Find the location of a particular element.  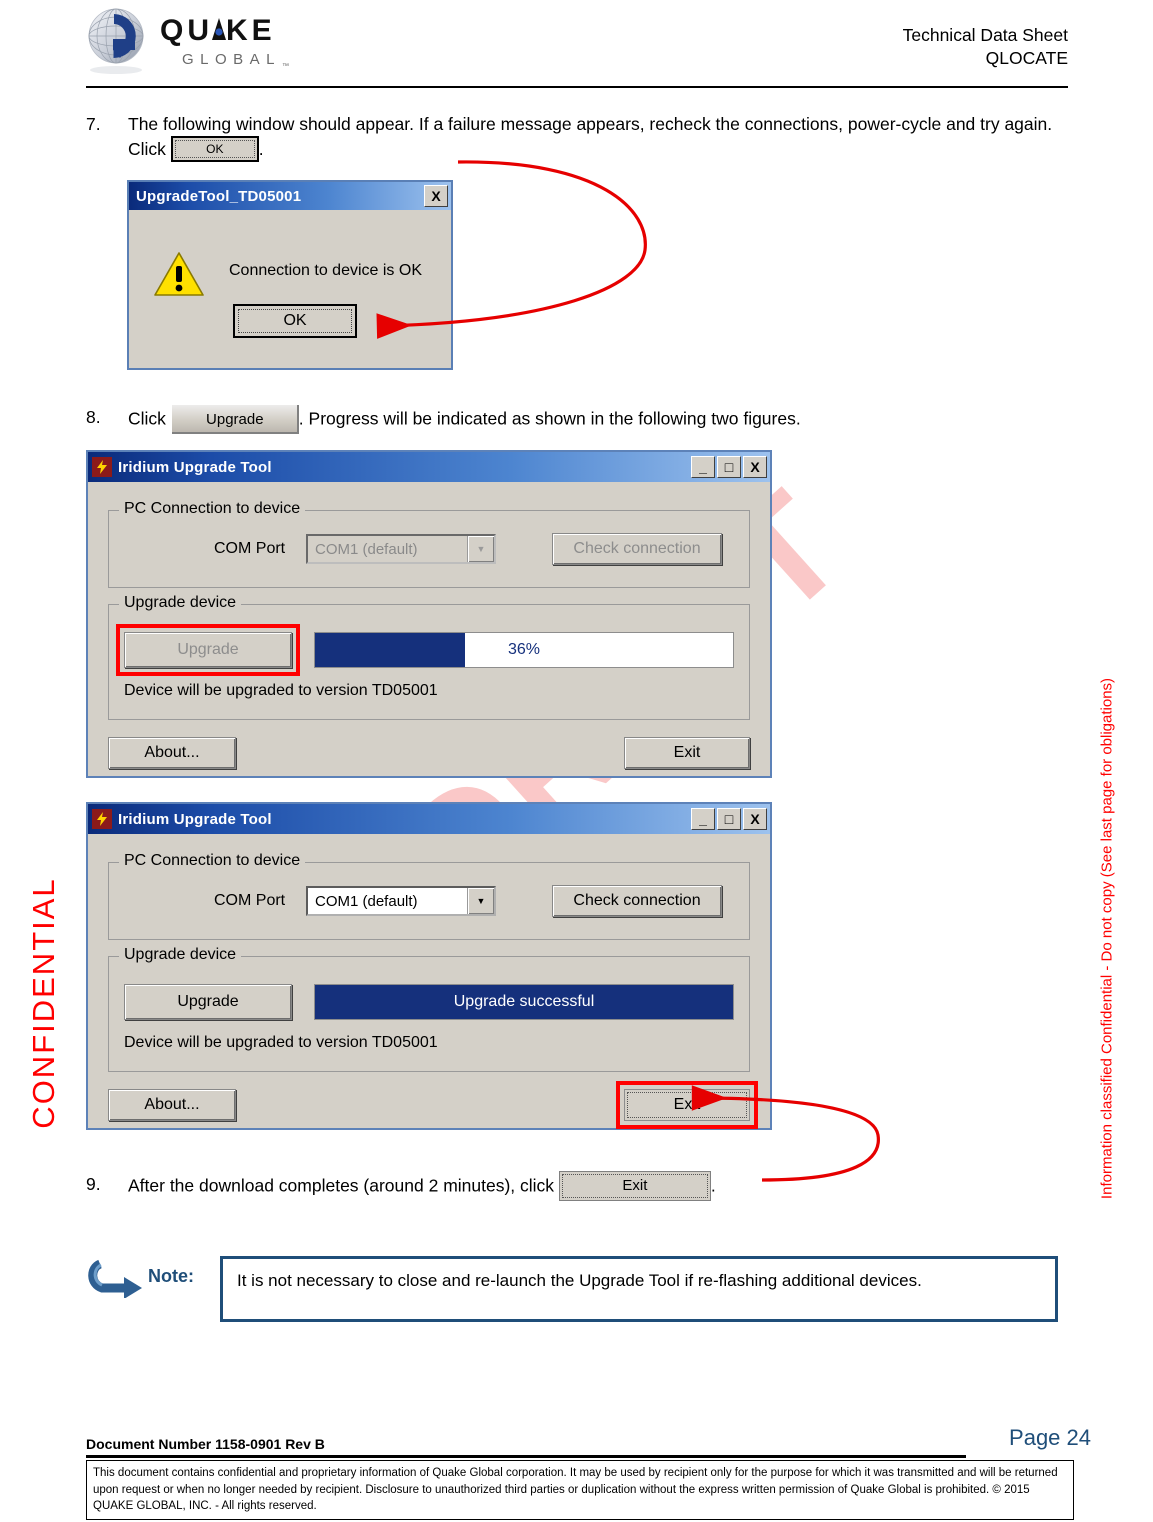

pc-connection-group-label: PC Connection to device is located at coordinates (212, 509).